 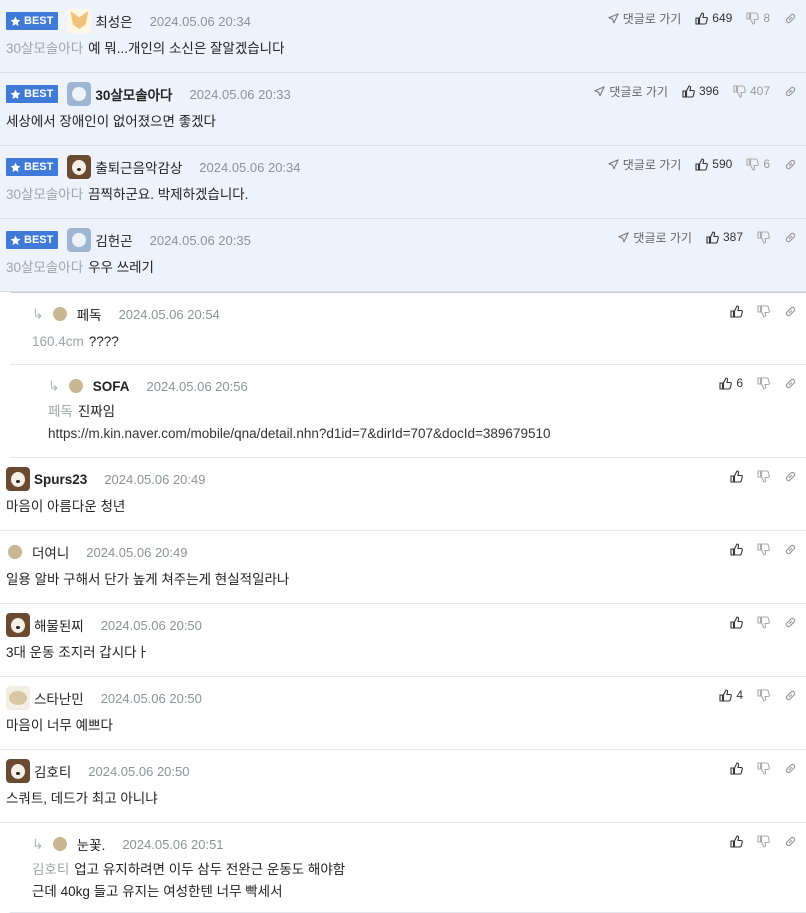 I want to click on comment-line: 일용 알바 구해서 단가 높게 쳐주는게 현실적일라나, so click(x=147, y=580).